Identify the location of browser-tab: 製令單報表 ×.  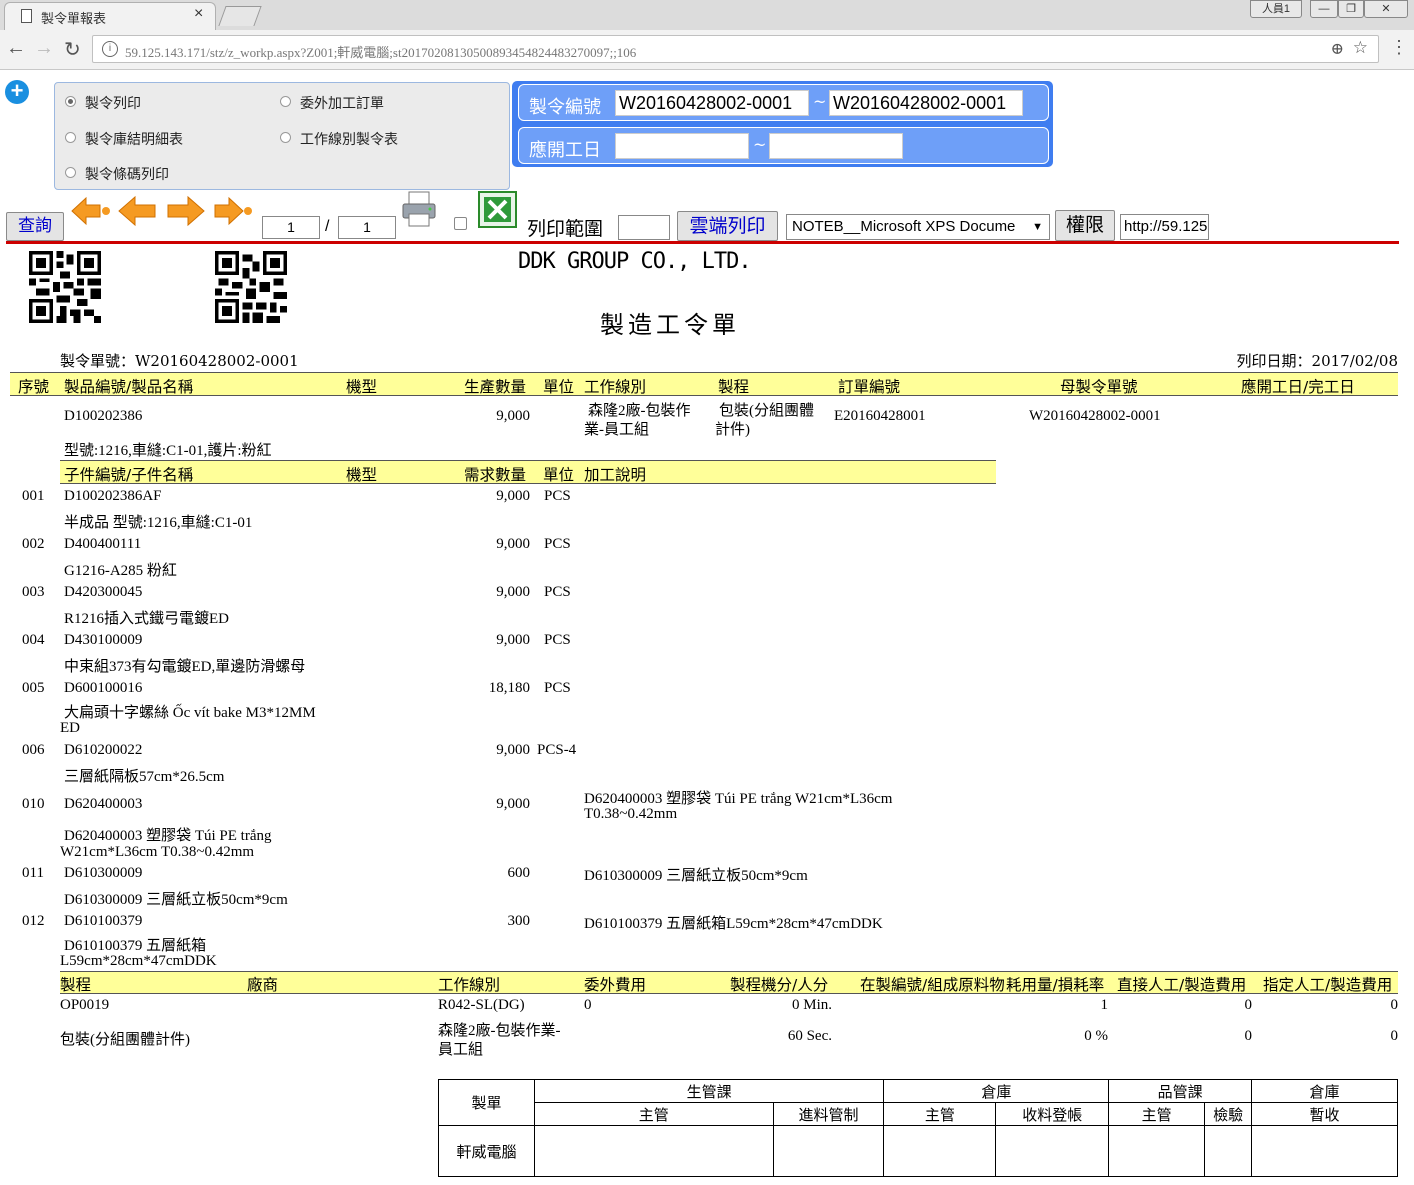
(110, 16).